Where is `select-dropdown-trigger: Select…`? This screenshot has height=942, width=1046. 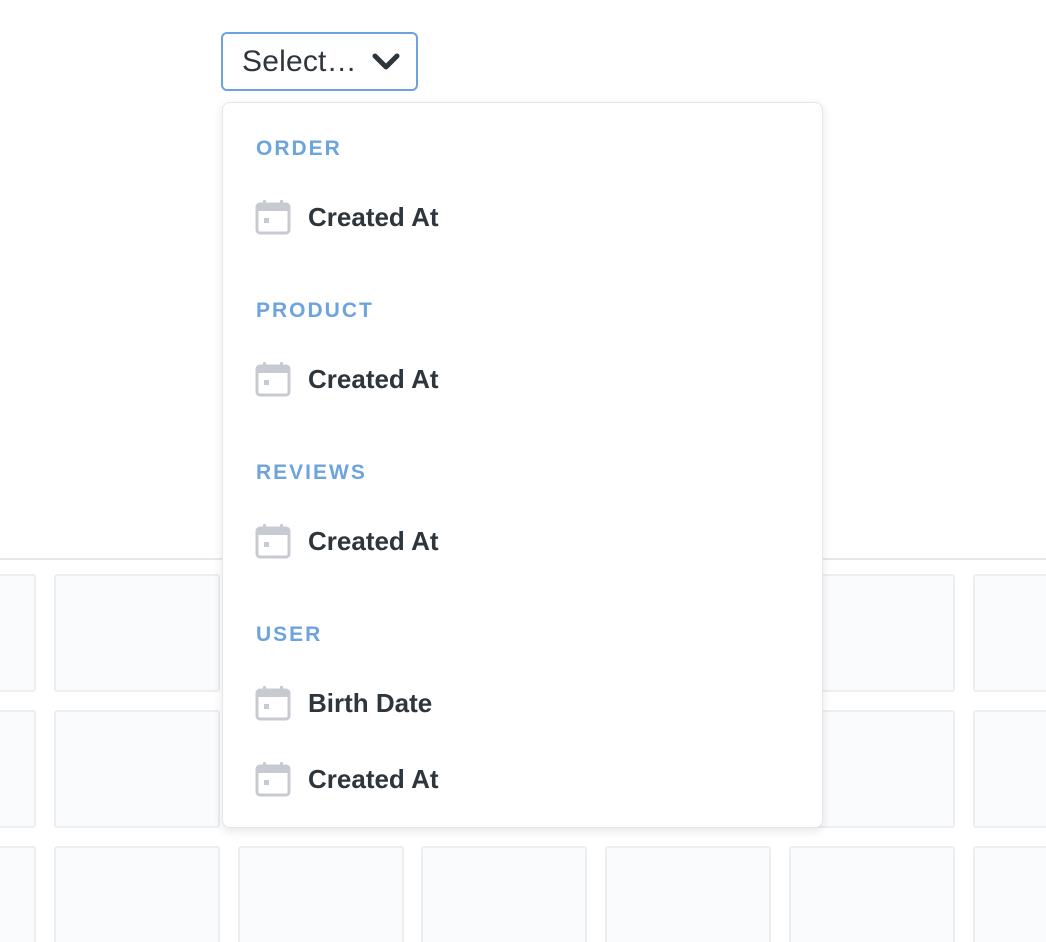 select-dropdown-trigger: Select… is located at coordinates (319, 61).